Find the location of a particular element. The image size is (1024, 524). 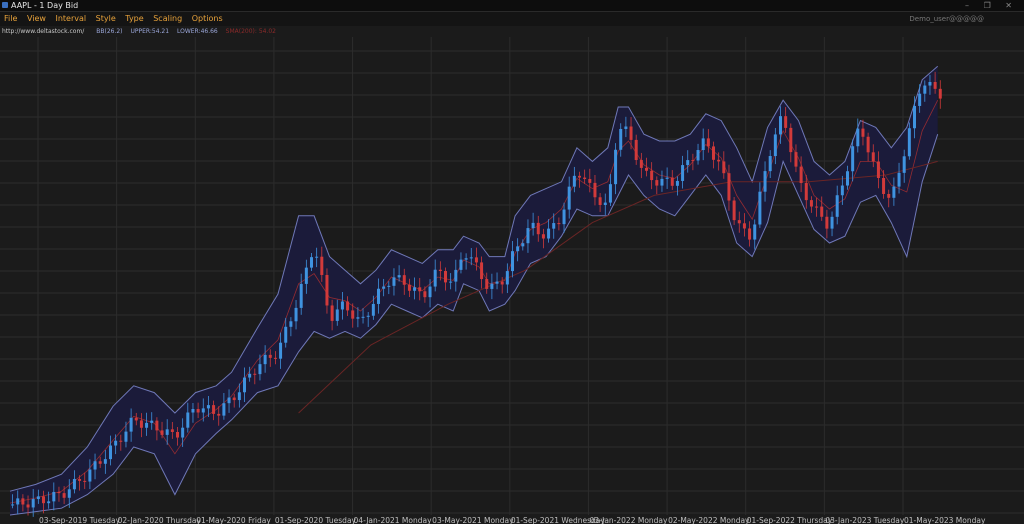

x-tick-label: 01-Sep-2022 Thursday is located at coordinates (790, 520).